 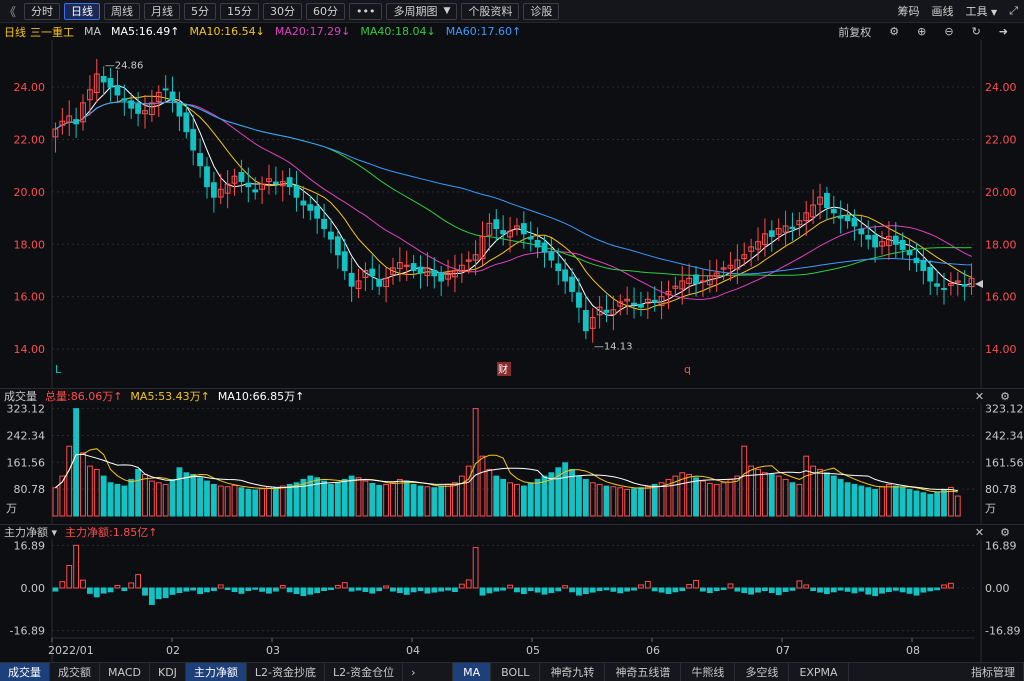 I want to click on period-button-4: 5分, so click(x=200, y=11).